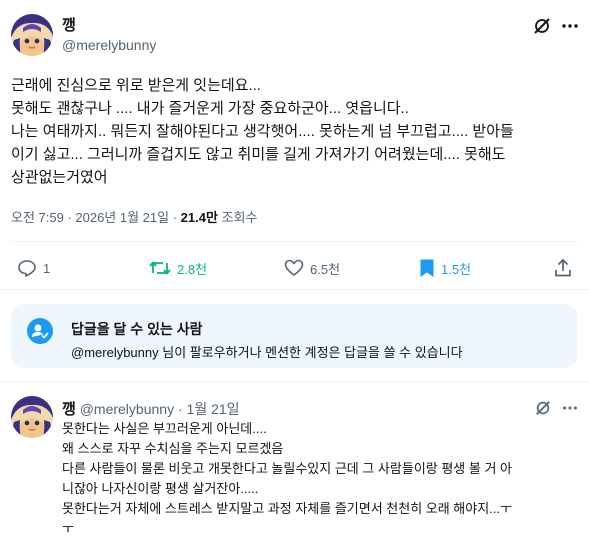 Image resolution: width=589 pixels, height=547 pixels. What do you see at coordinates (325, 269) in the screenshot?
I see `like-count: 6.5천` at bounding box center [325, 269].